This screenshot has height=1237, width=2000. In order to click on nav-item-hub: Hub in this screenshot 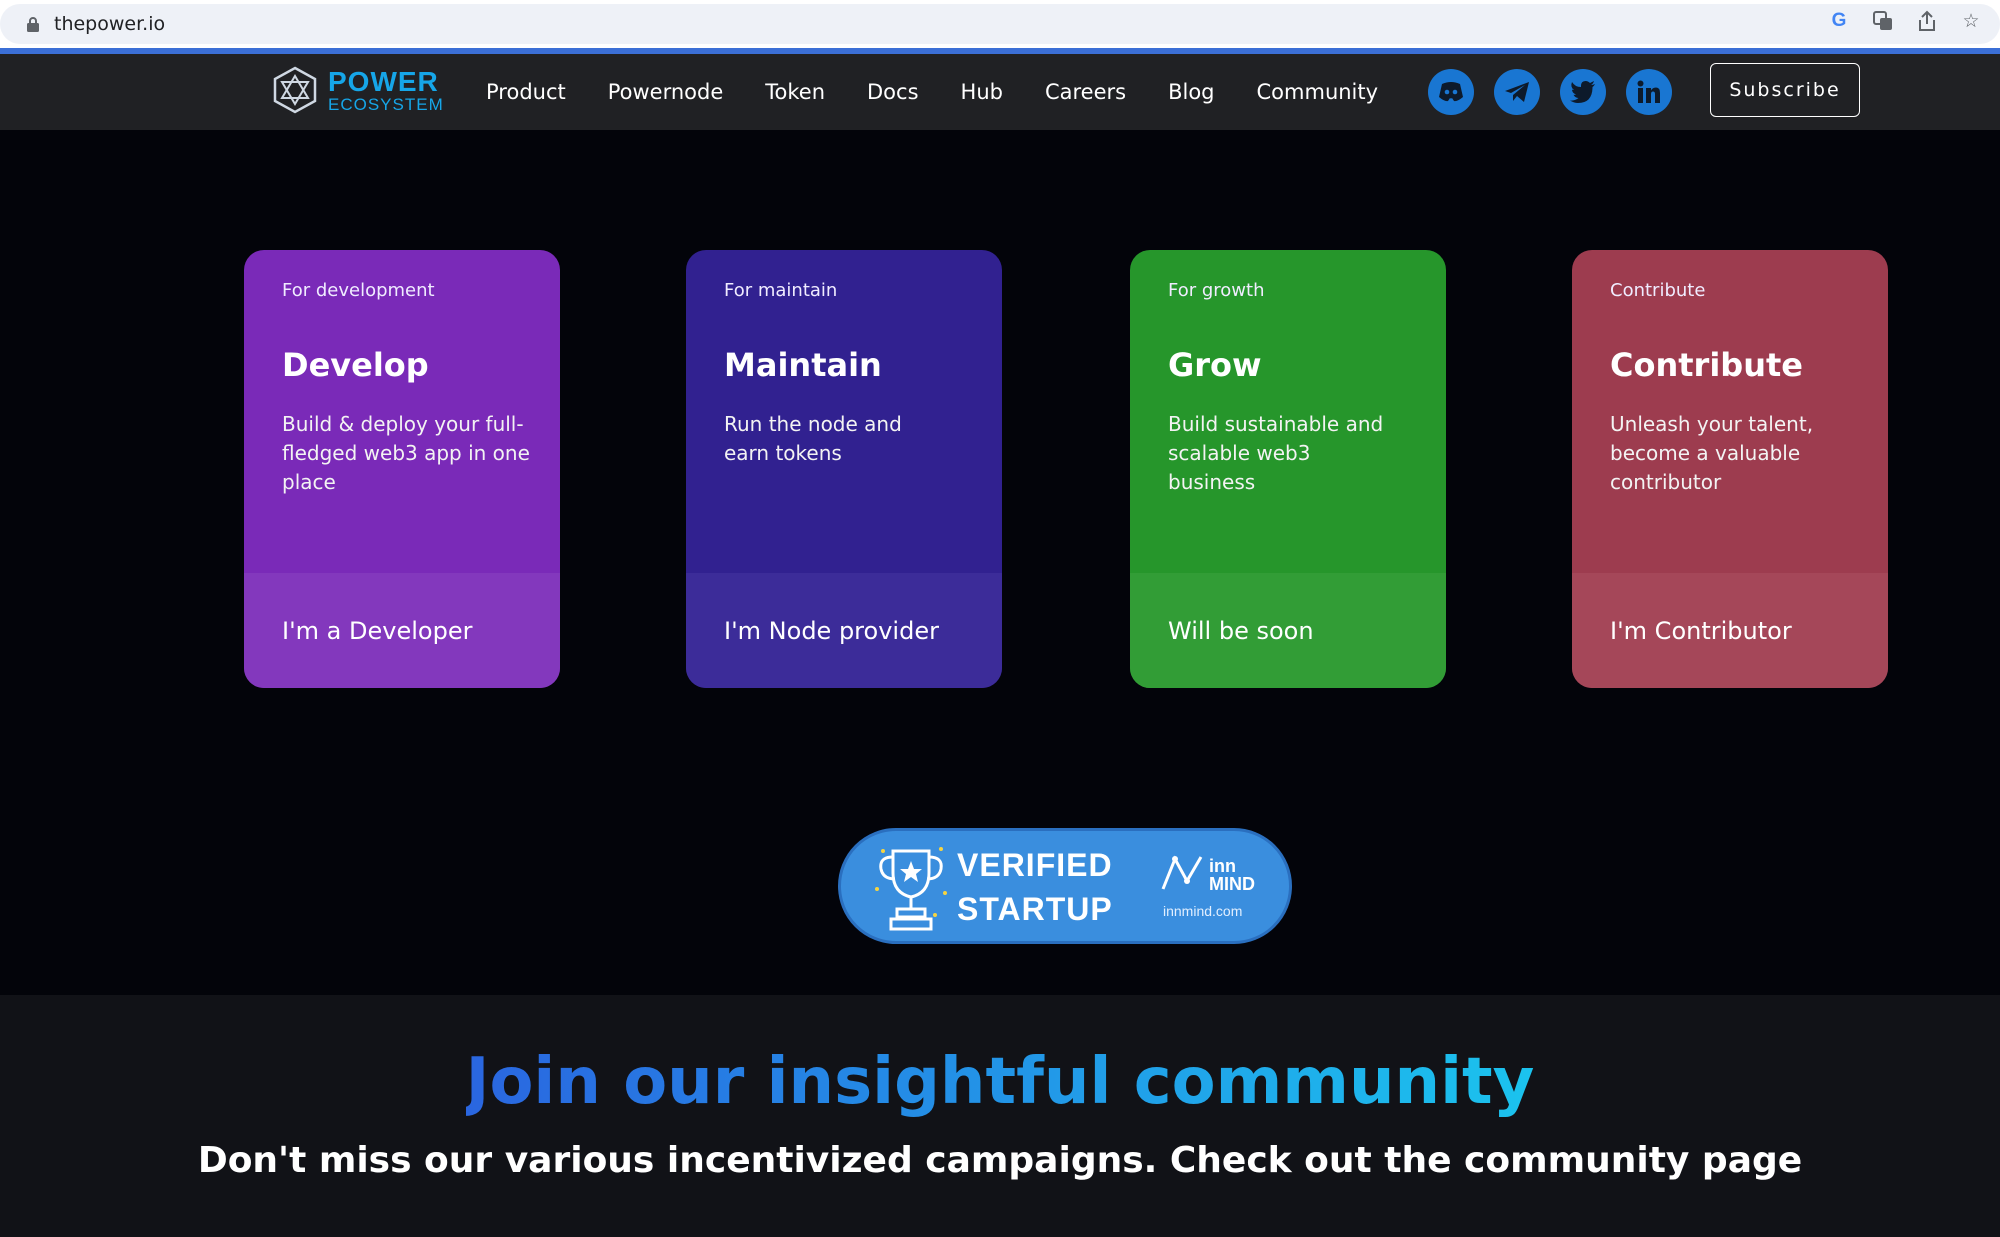, I will do `click(982, 92)`.